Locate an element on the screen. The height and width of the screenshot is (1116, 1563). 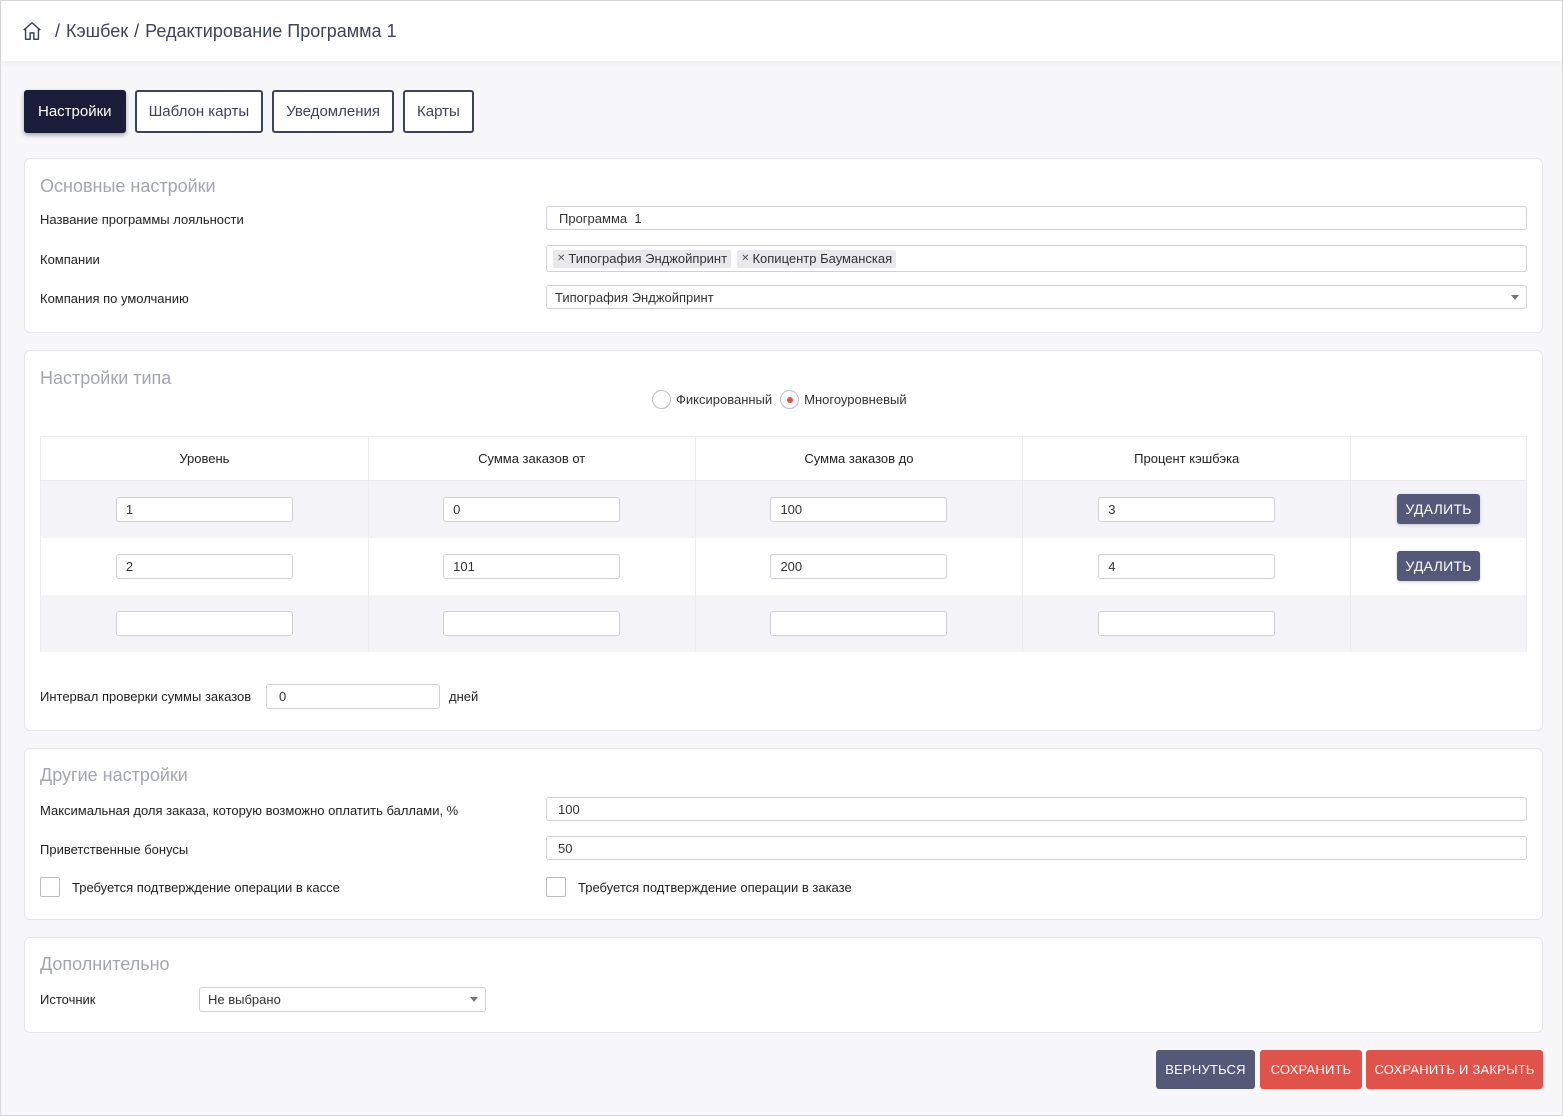
program-name-input is located at coordinates (1036, 218).